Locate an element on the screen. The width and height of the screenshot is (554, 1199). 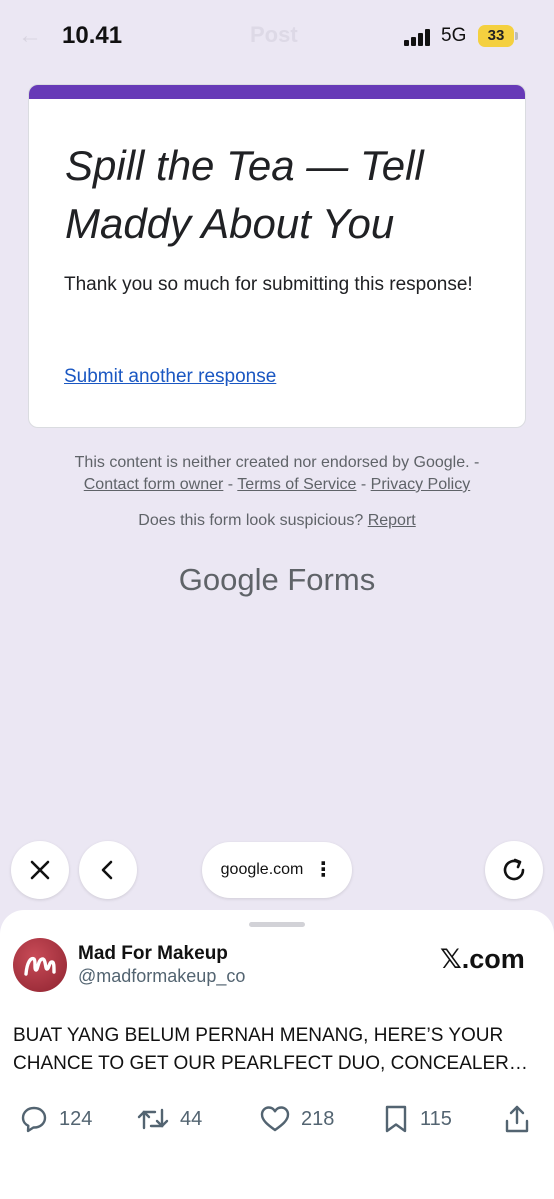
repost-icon is located at coordinates (153, 1119).